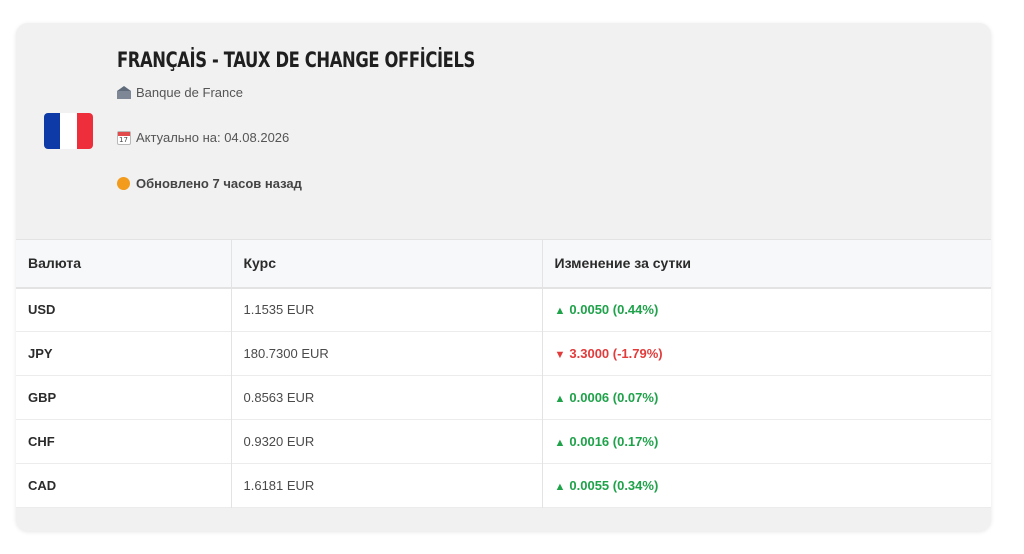  Describe the element at coordinates (124, 264) in the screenshot. I see `column-header-currency: Валюта` at that location.